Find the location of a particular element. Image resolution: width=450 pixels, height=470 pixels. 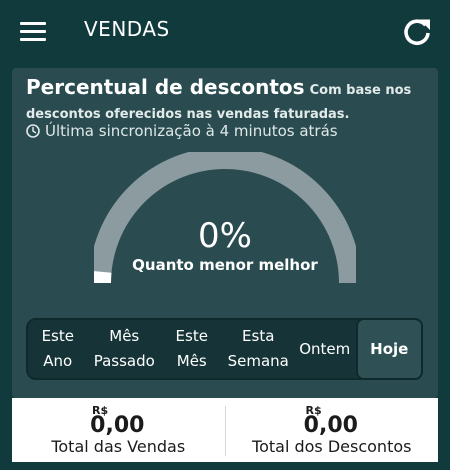

gauge-value: 0% is located at coordinates (225, 236).